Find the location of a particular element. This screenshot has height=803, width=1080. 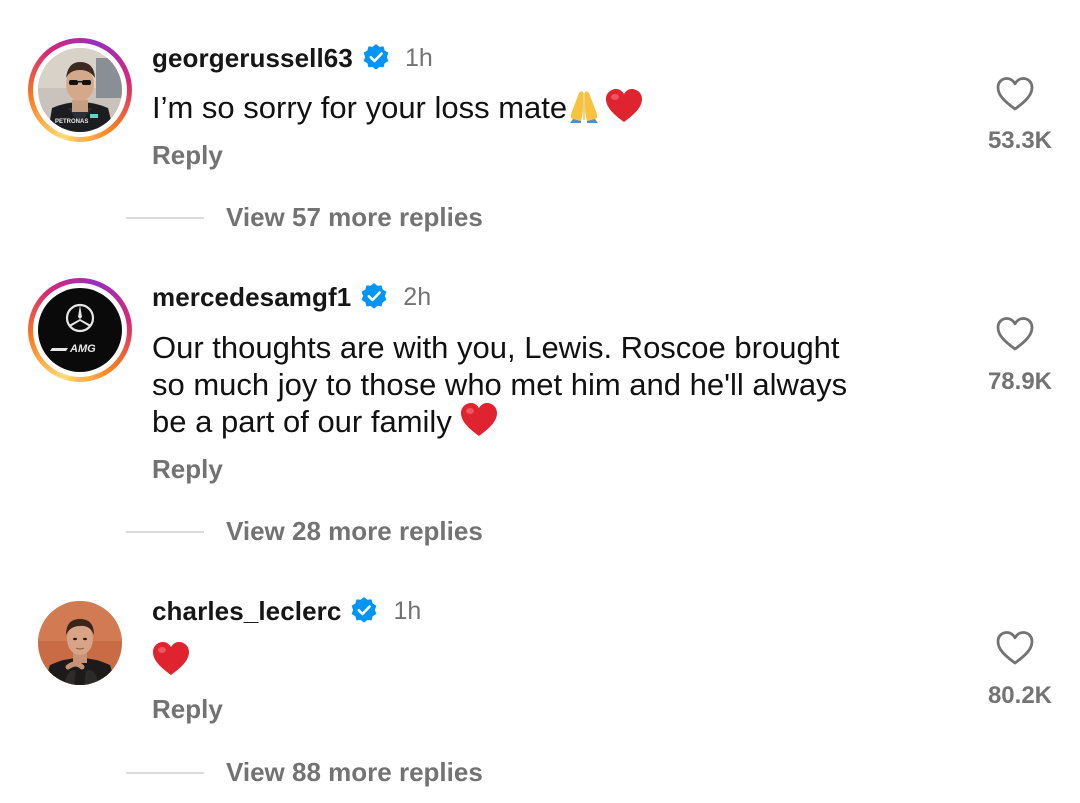

story-ring: PETRONAS is located at coordinates (80, 90).